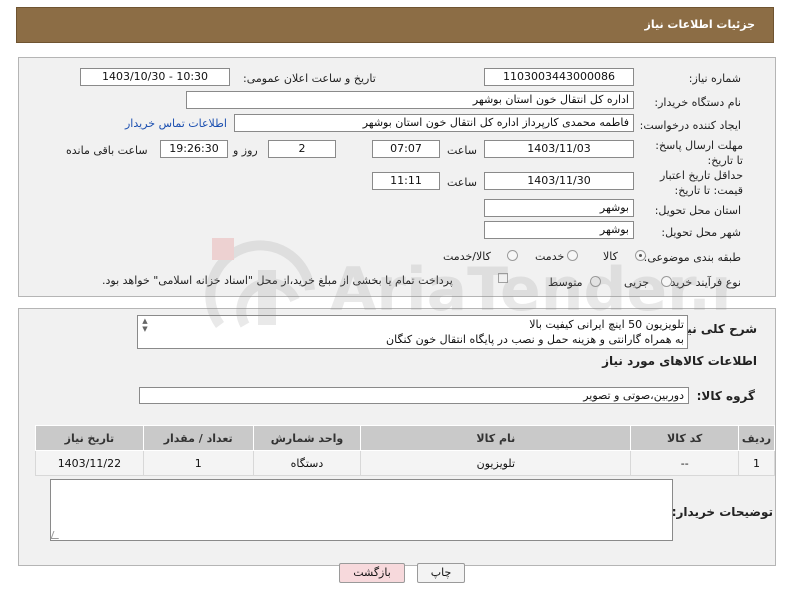  Describe the element at coordinates (714, 78) in the screenshot. I see `need-number-label: شماره نیاز:` at that location.